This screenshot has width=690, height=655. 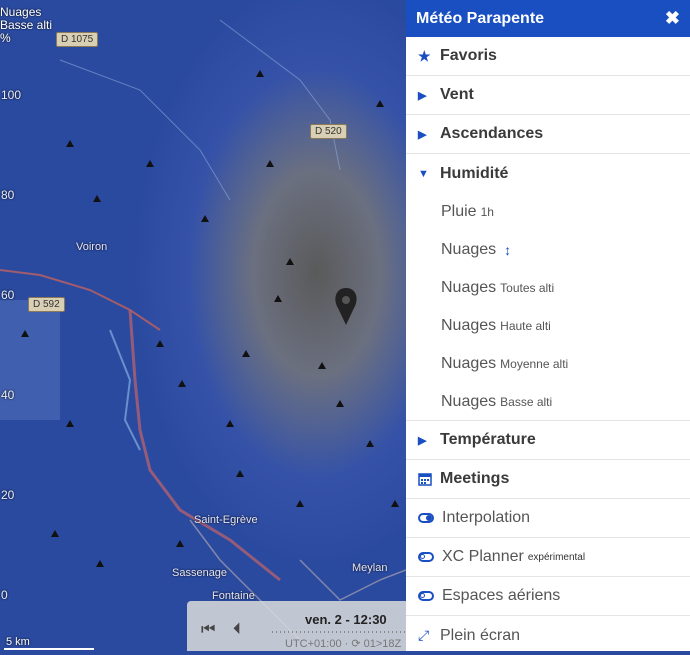 What do you see at coordinates (486, 517) in the screenshot?
I see `menu-item-label: Interpolation` at bounding box center [486, 517].